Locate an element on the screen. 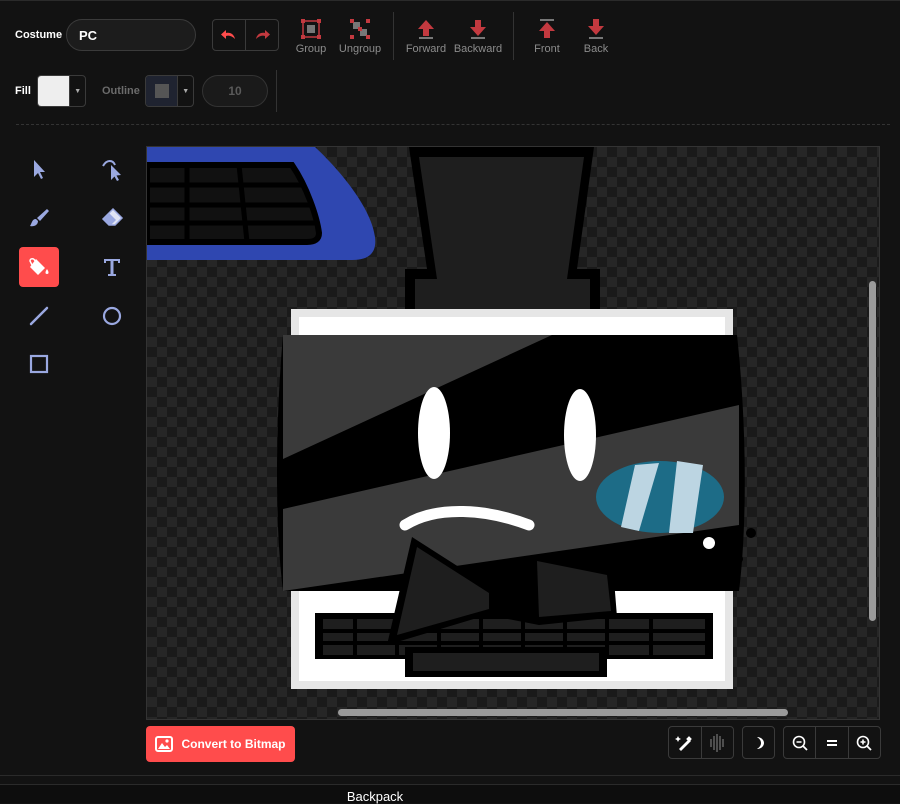 The image size is (900, 804). rectangle-tool is located at coordinates (39, 364).